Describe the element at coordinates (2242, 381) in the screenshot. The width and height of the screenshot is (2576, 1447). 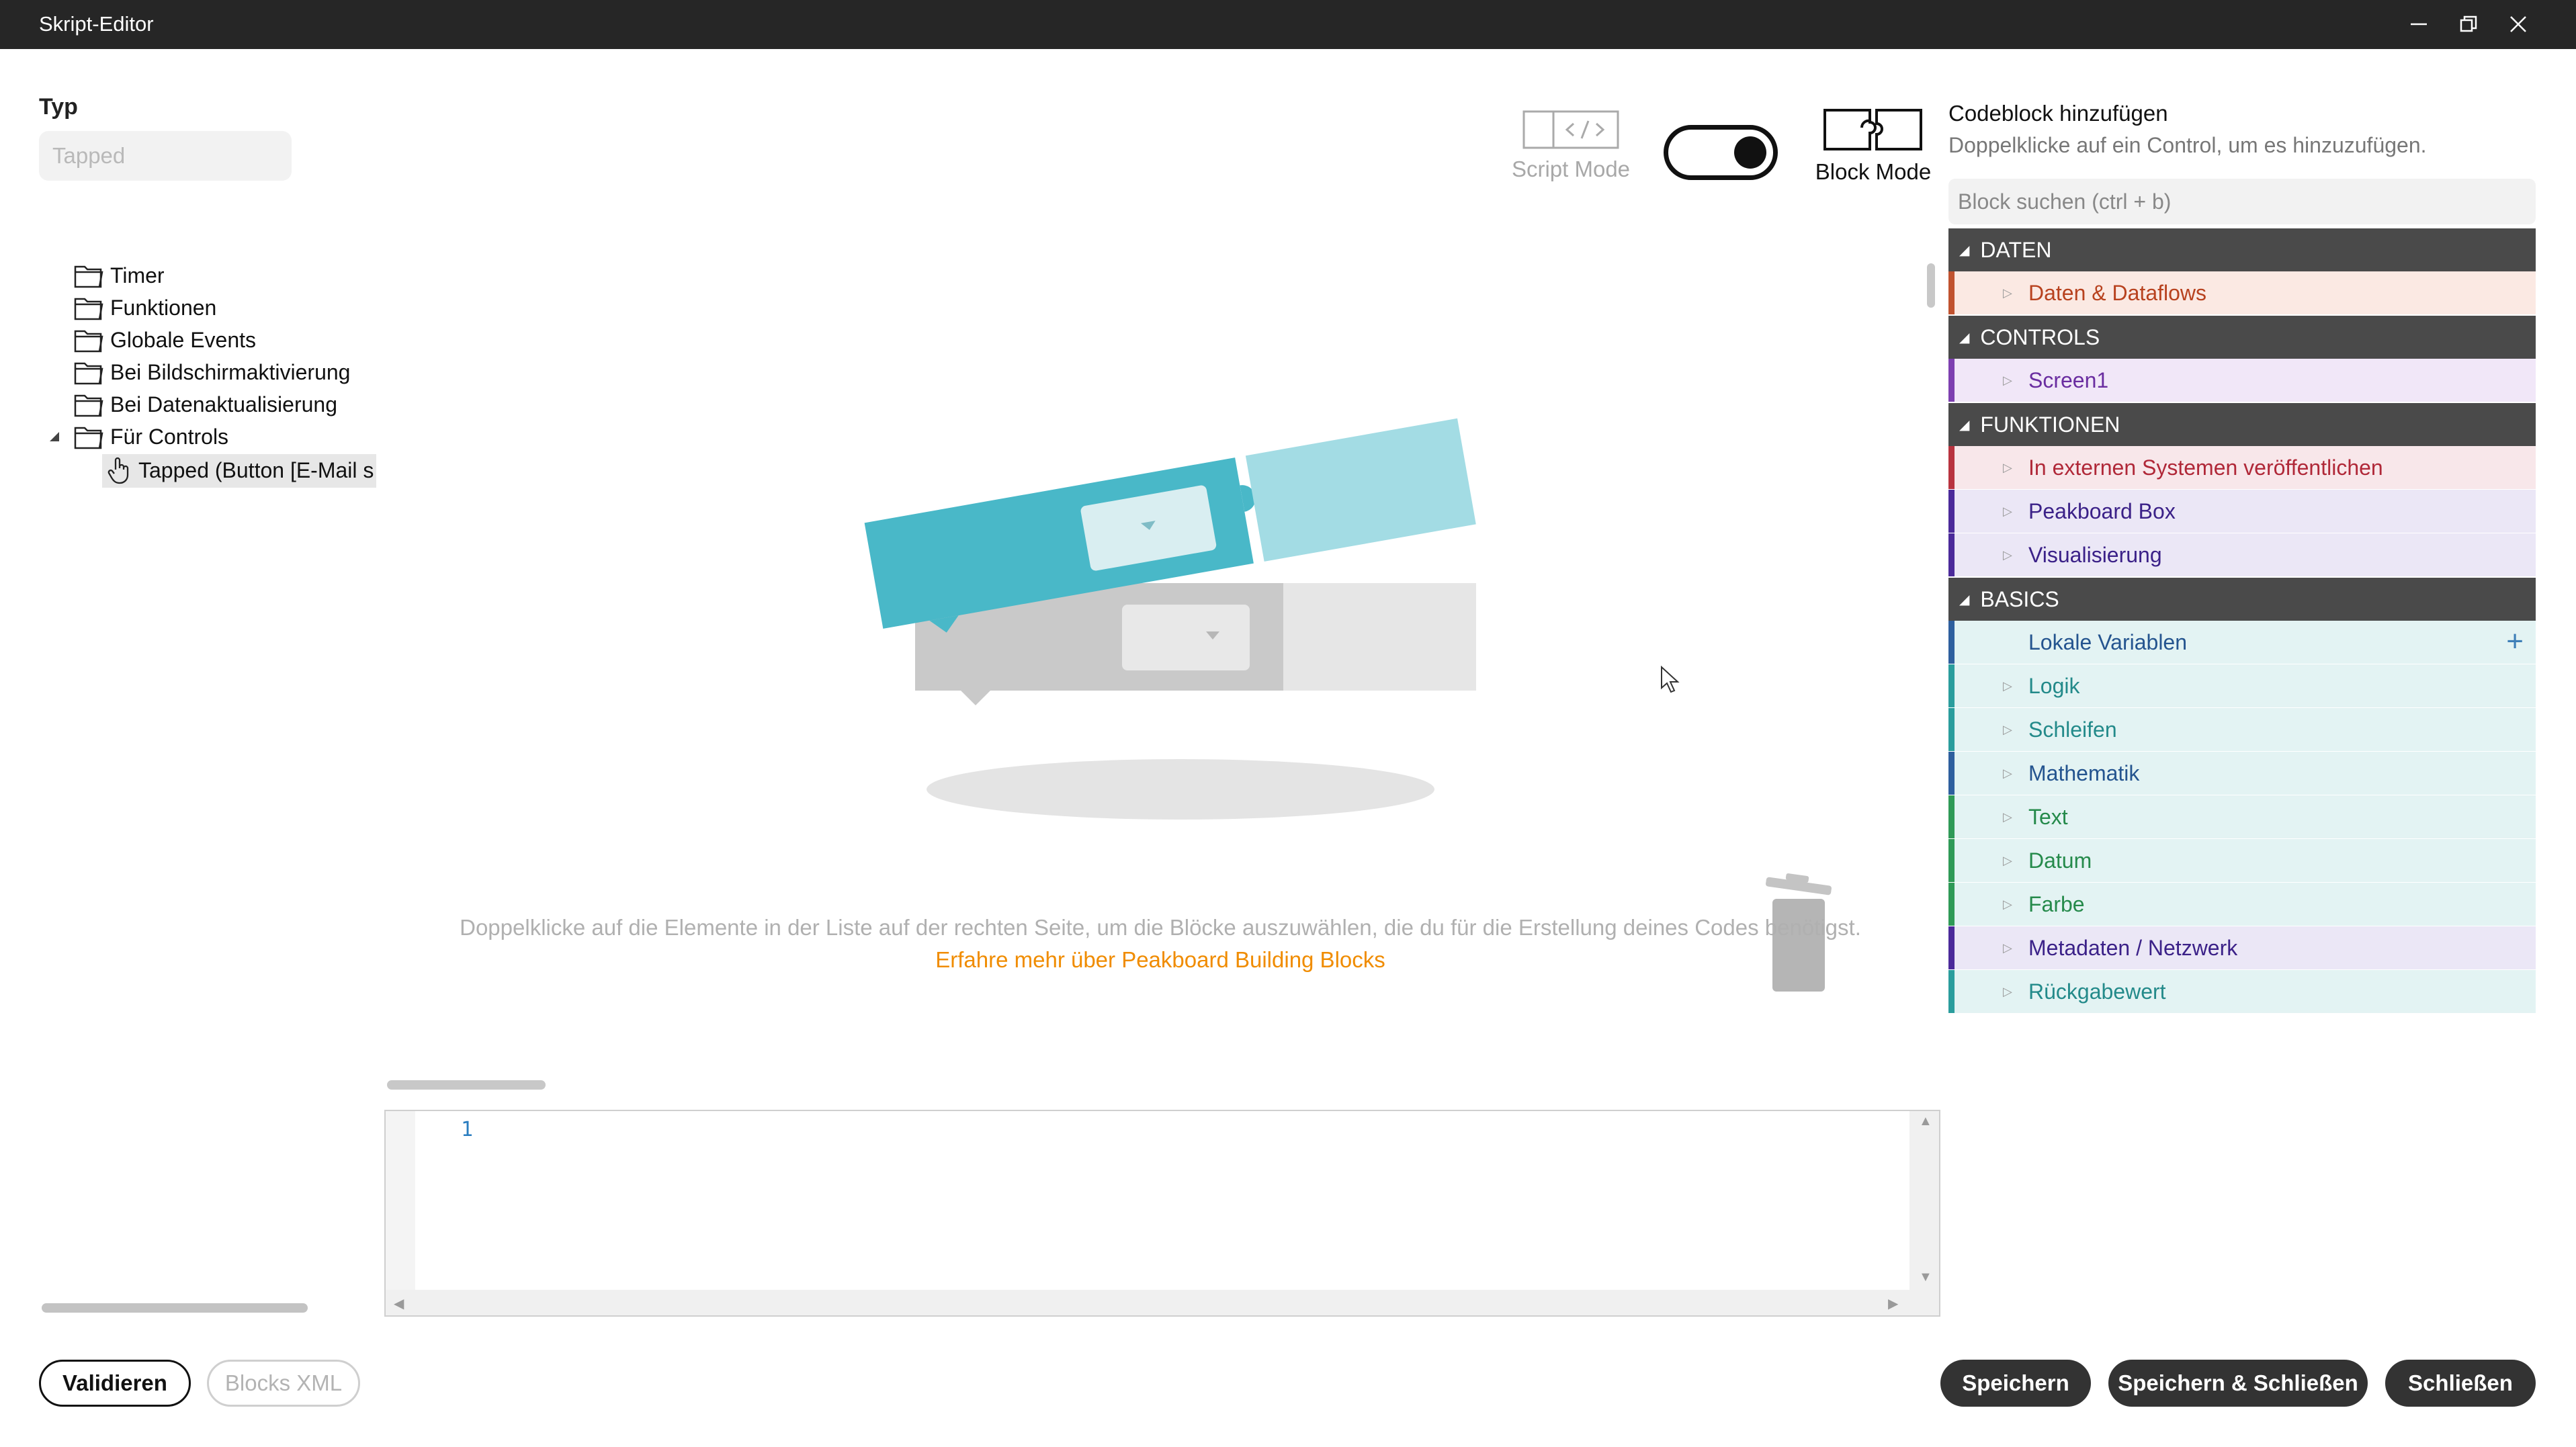
I see `block-item-screen1: ▷ Screen1` at that location.